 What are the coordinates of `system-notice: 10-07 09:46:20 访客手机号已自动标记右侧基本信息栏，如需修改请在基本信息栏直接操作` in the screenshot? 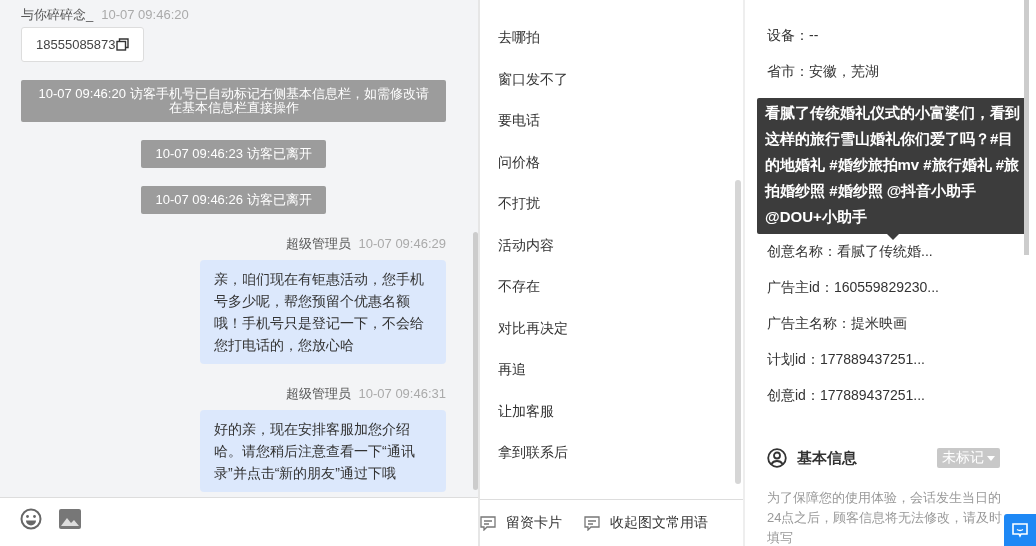 It's located at (233, 101).